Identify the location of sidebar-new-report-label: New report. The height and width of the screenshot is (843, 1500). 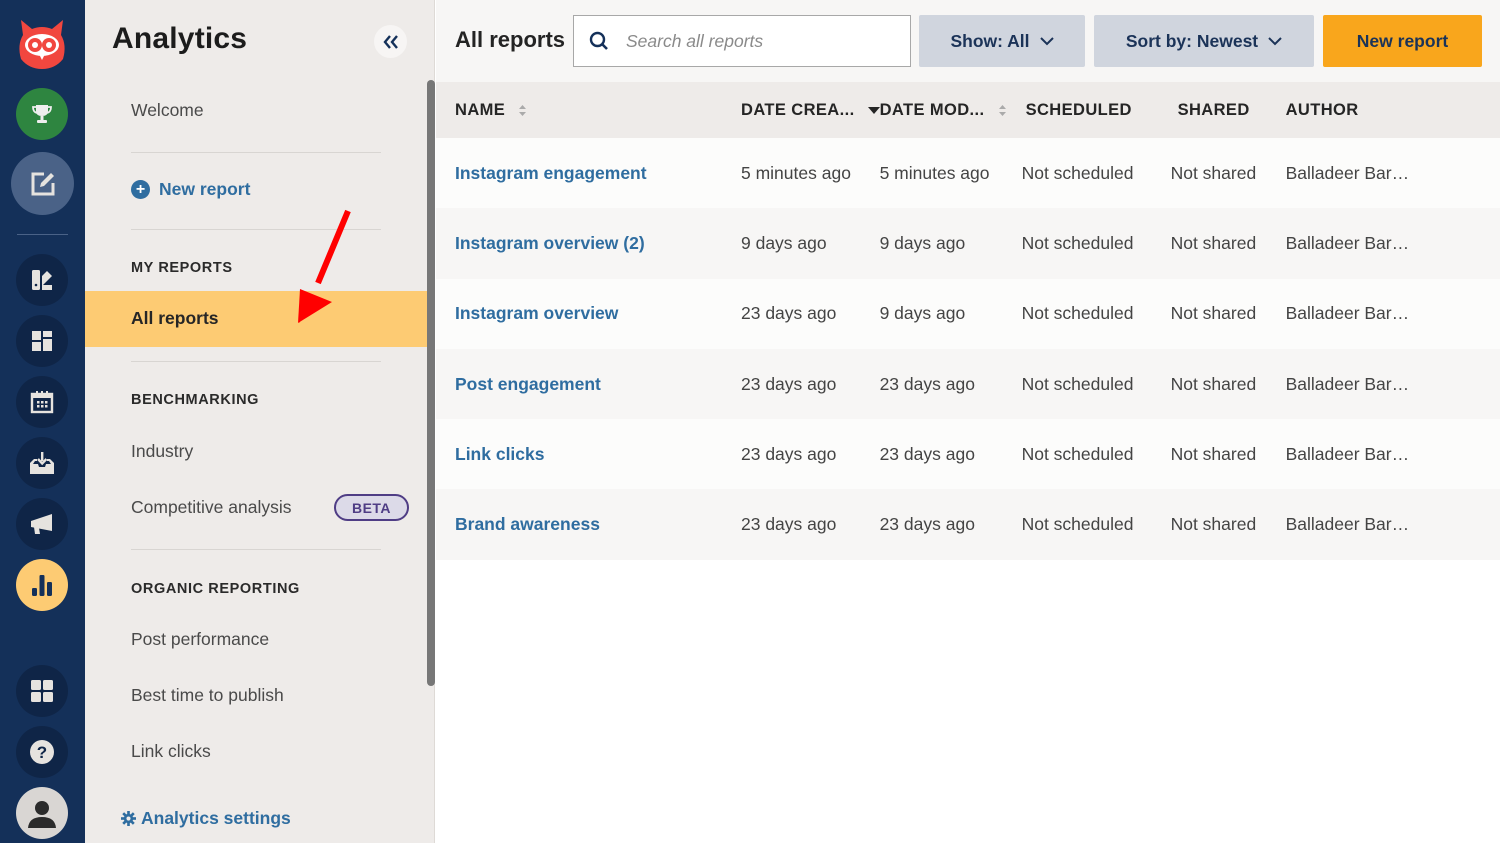
(205, 189).